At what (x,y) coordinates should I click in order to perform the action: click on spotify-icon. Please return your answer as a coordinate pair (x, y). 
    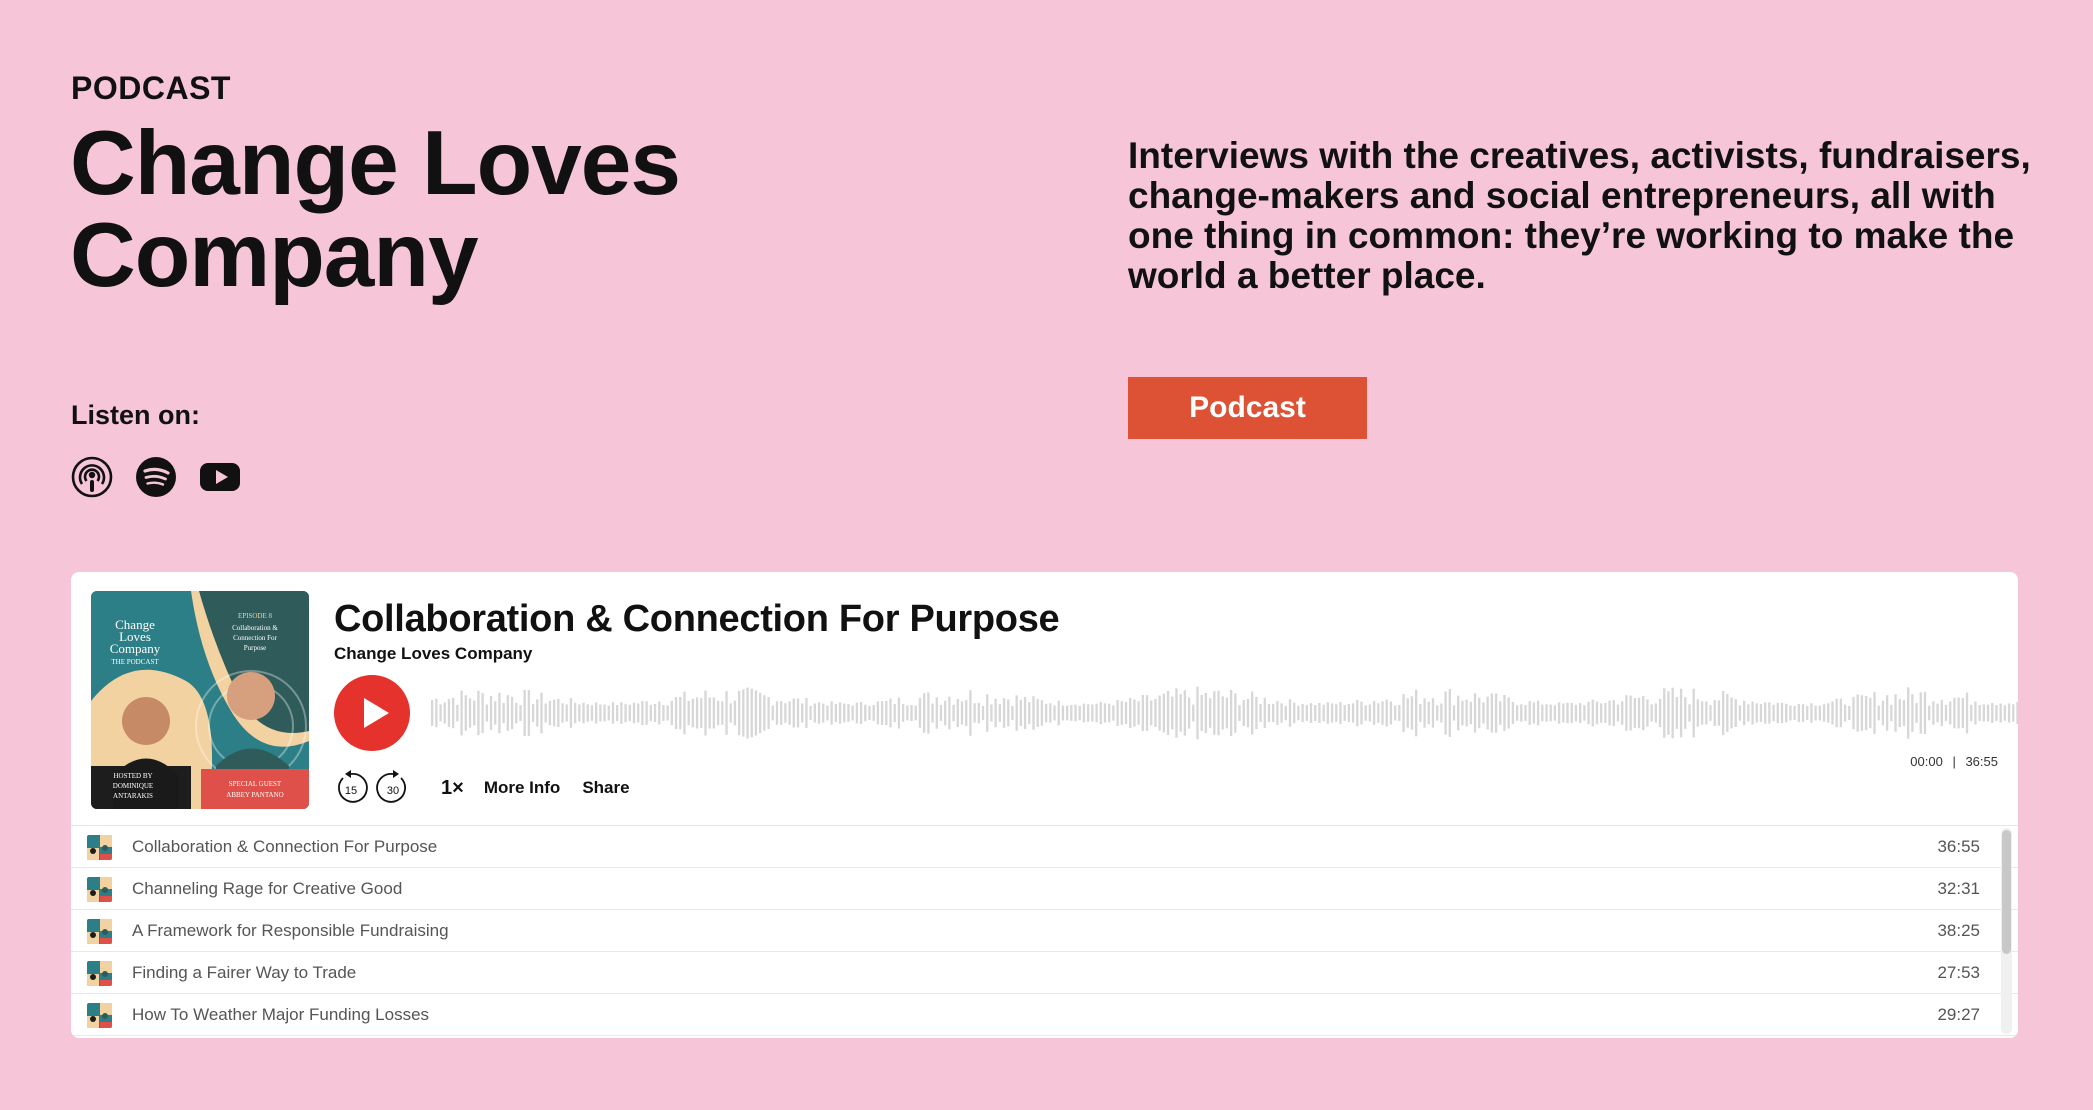
    Looking at the image, I should click on (156, 477).